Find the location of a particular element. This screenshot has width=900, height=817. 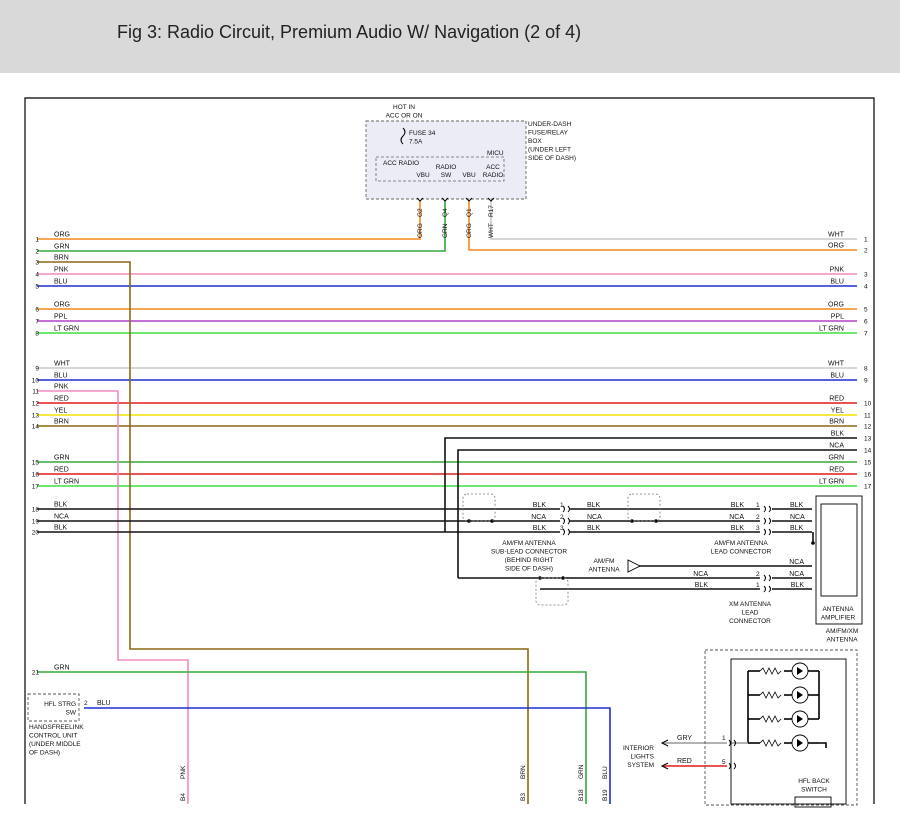

sw-label: SW is located at coordinates (446, 175).